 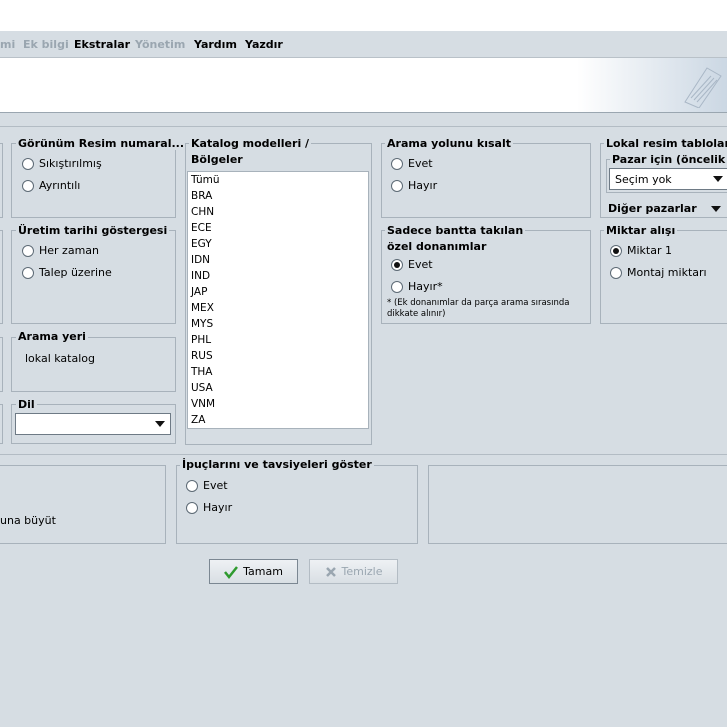 I want to click on uretim-option-on-request: Talep üzerine, so click(x=67, y=272).